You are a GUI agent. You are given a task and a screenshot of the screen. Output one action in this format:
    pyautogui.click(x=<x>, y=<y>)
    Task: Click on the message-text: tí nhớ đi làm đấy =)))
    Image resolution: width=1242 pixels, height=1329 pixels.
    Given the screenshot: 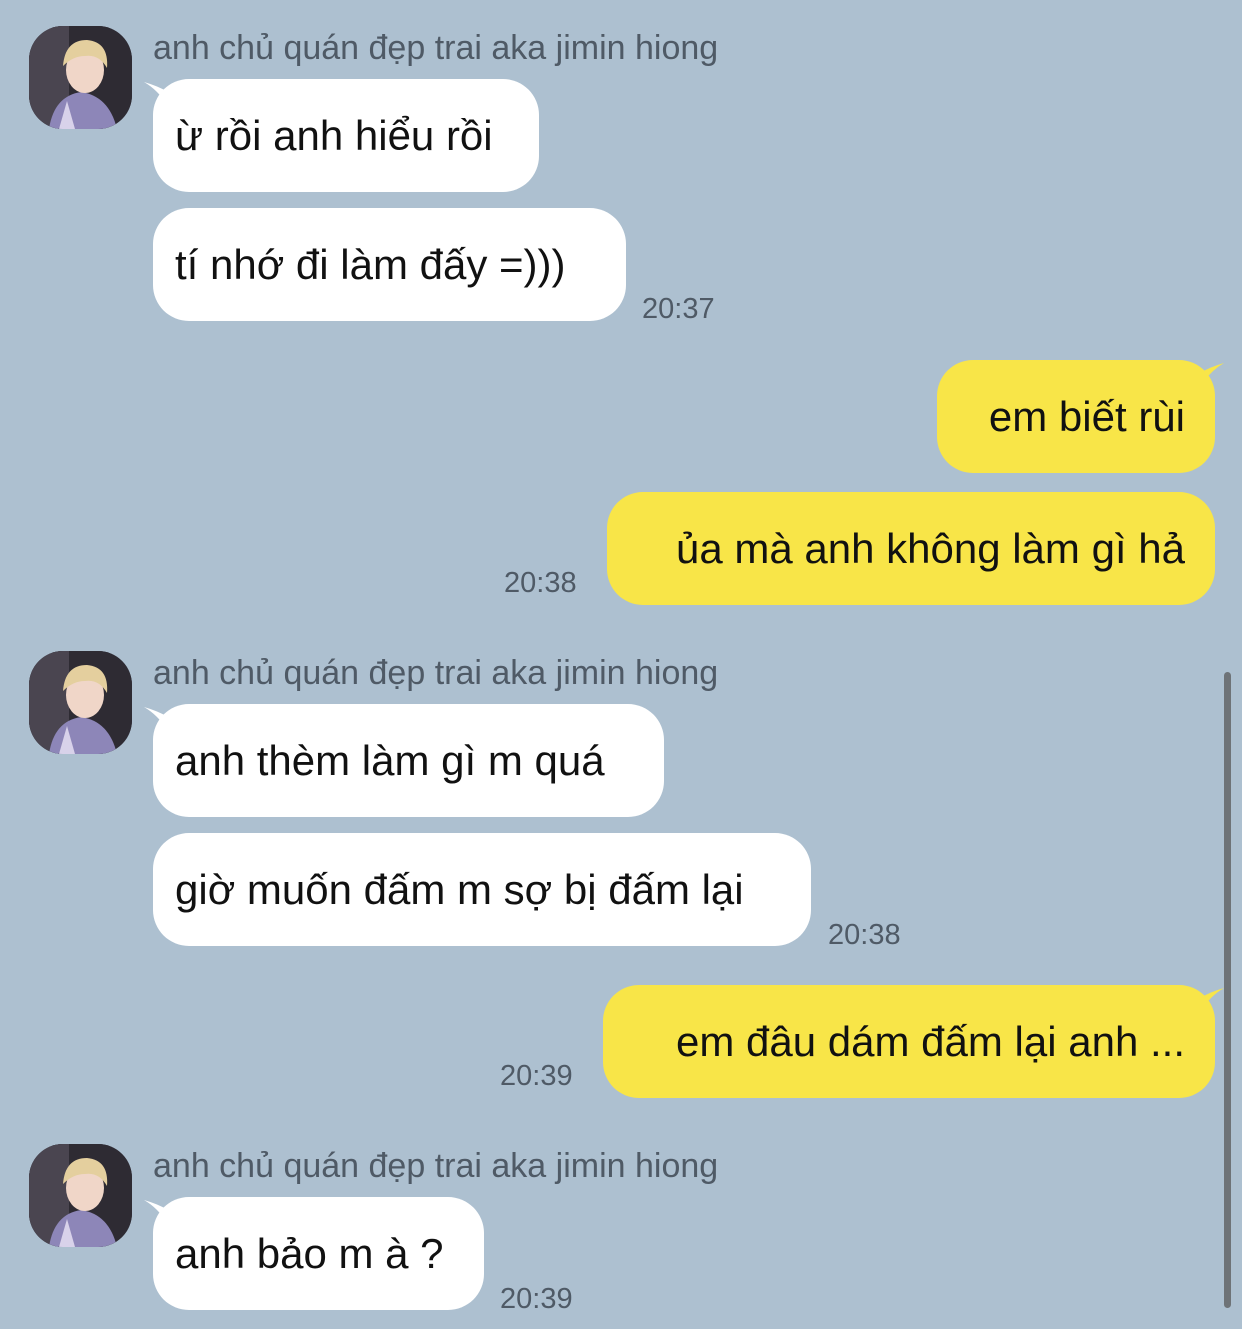 What is the action you would take?
    pyautogui.click(x=370, y=264)
    